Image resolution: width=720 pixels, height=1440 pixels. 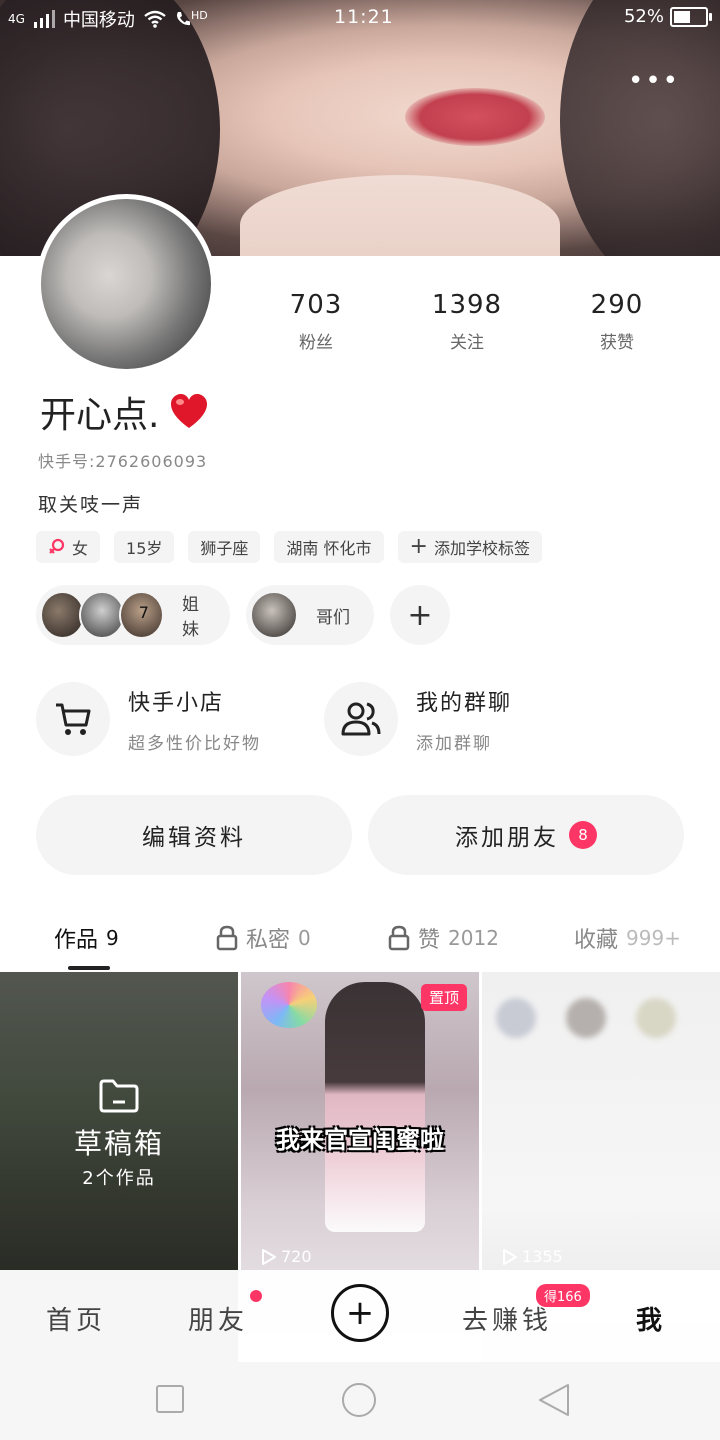 I want to click on call-icon, so click(x=183, y=19).